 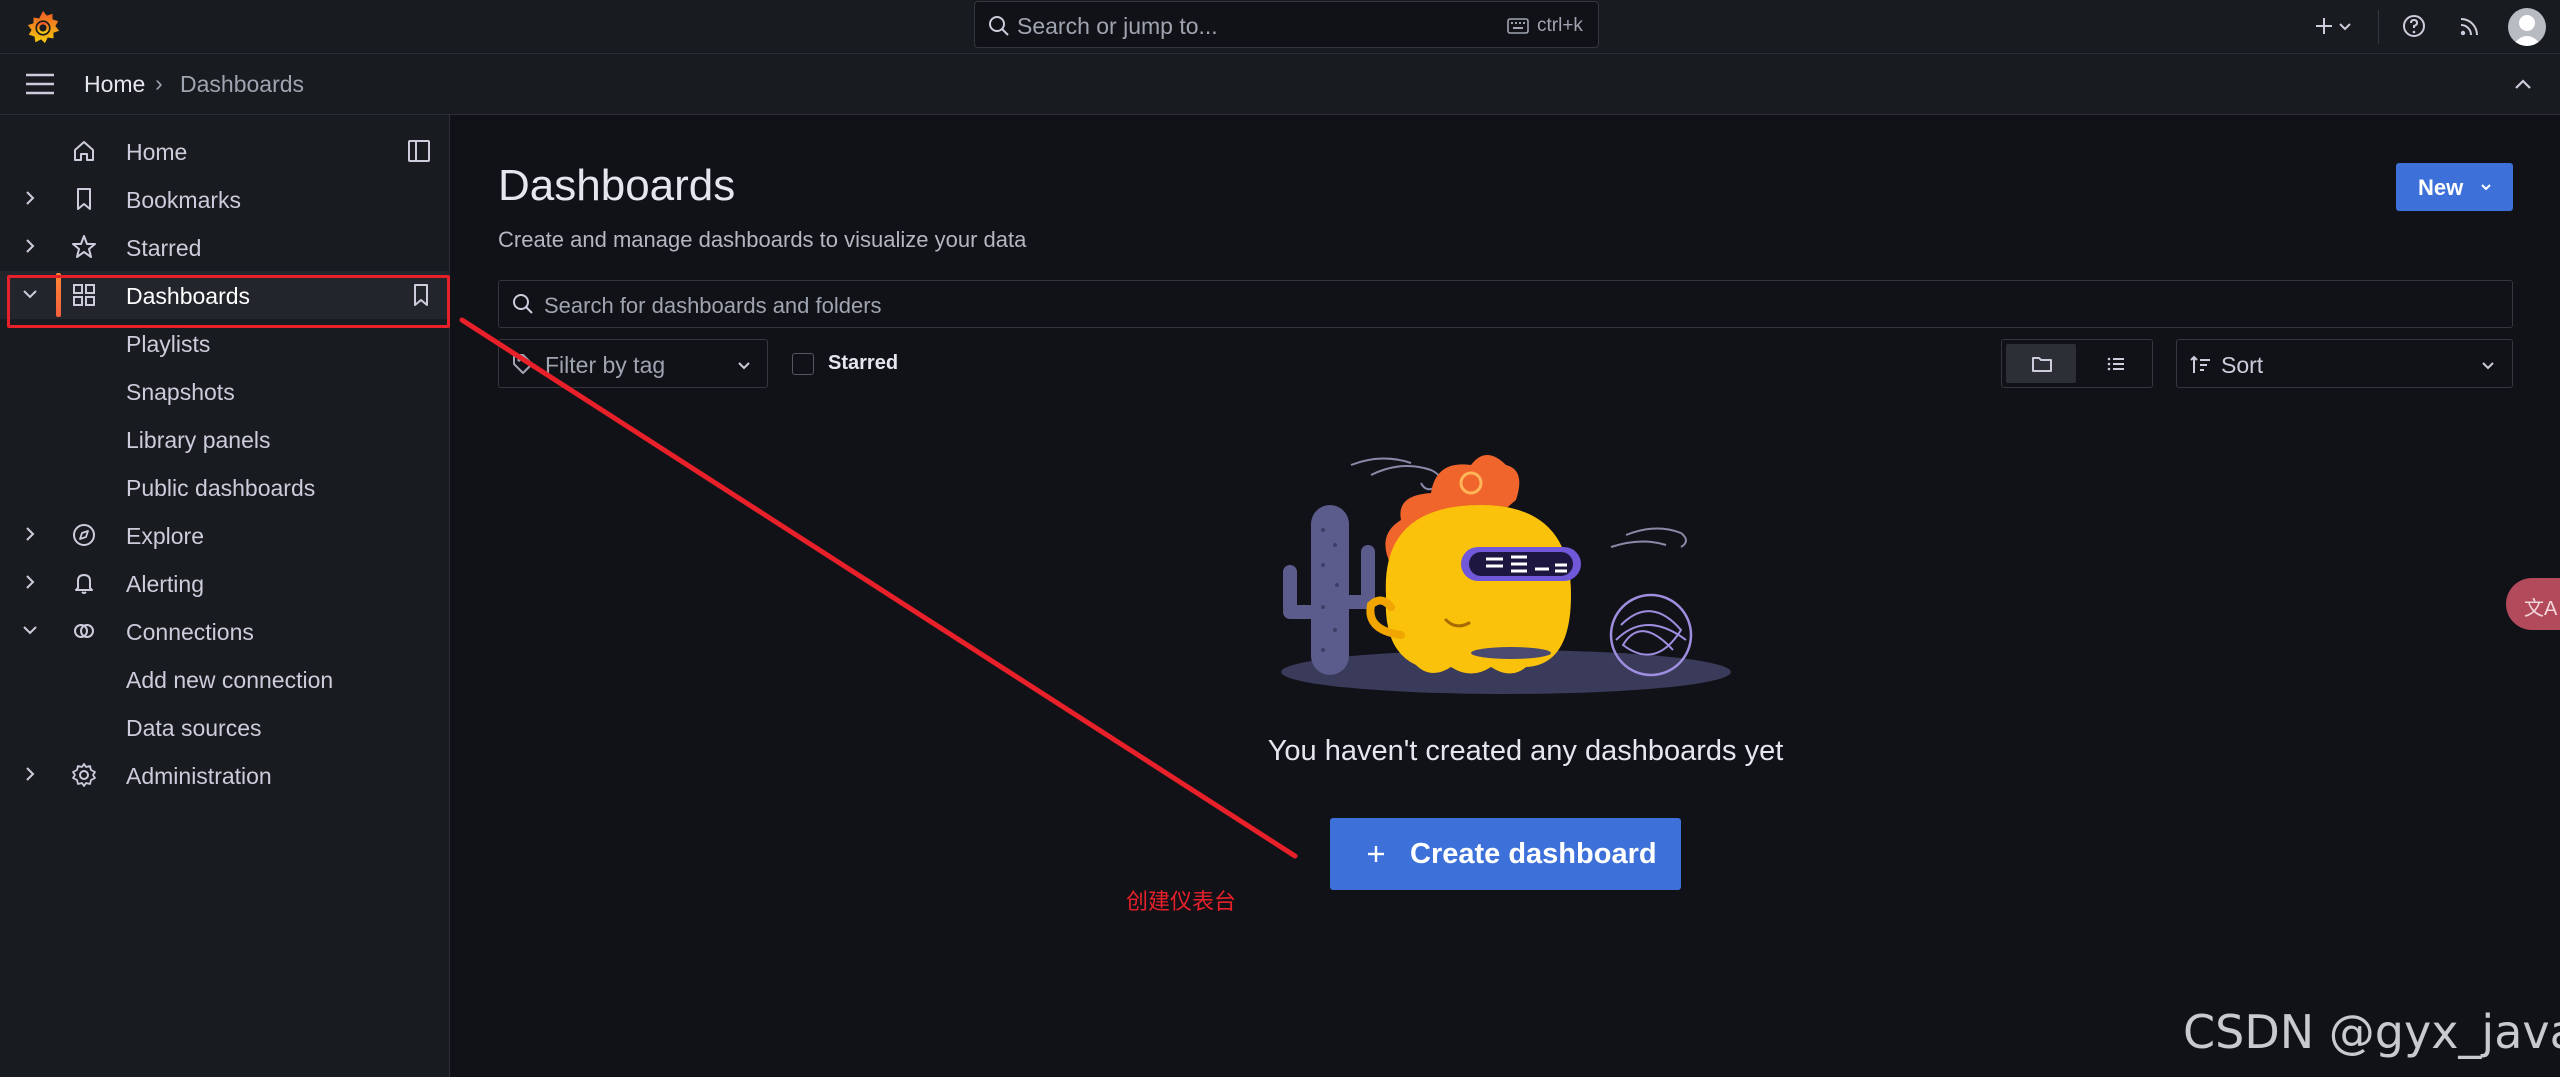 What do you see at coordinates (2523, 85) in the screenshot?
I see `chevron-up-icon` at bounding box center [2523, 85].